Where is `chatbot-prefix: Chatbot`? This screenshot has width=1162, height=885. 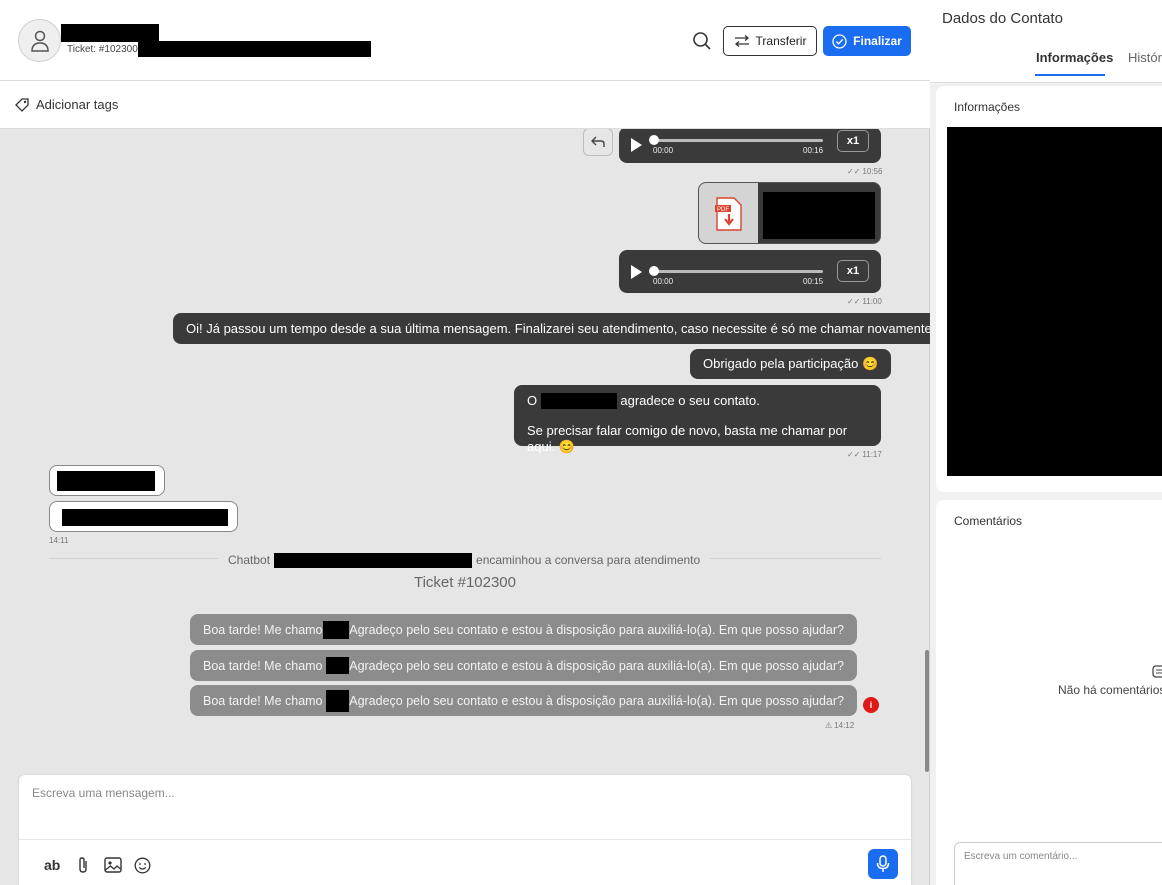 chatbot-prefix: Chatbot is located at coordinates (249, 560).